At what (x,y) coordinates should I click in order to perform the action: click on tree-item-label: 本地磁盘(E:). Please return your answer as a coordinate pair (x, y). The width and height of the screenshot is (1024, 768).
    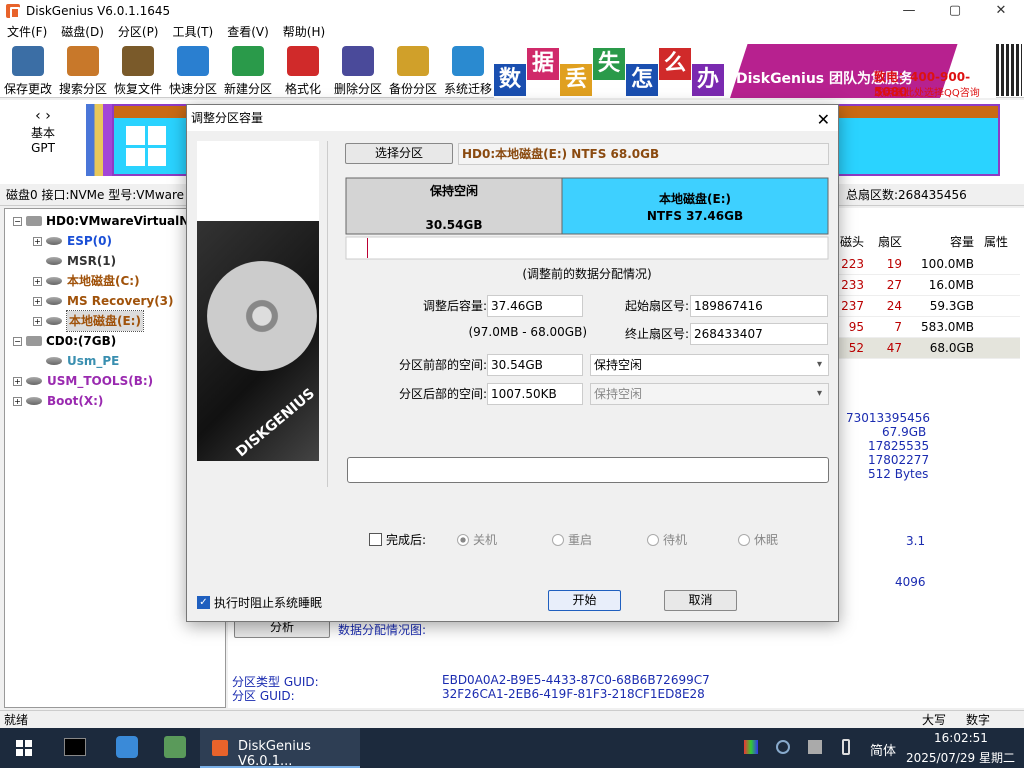
    Looking at the image, I should click on (105, 321).